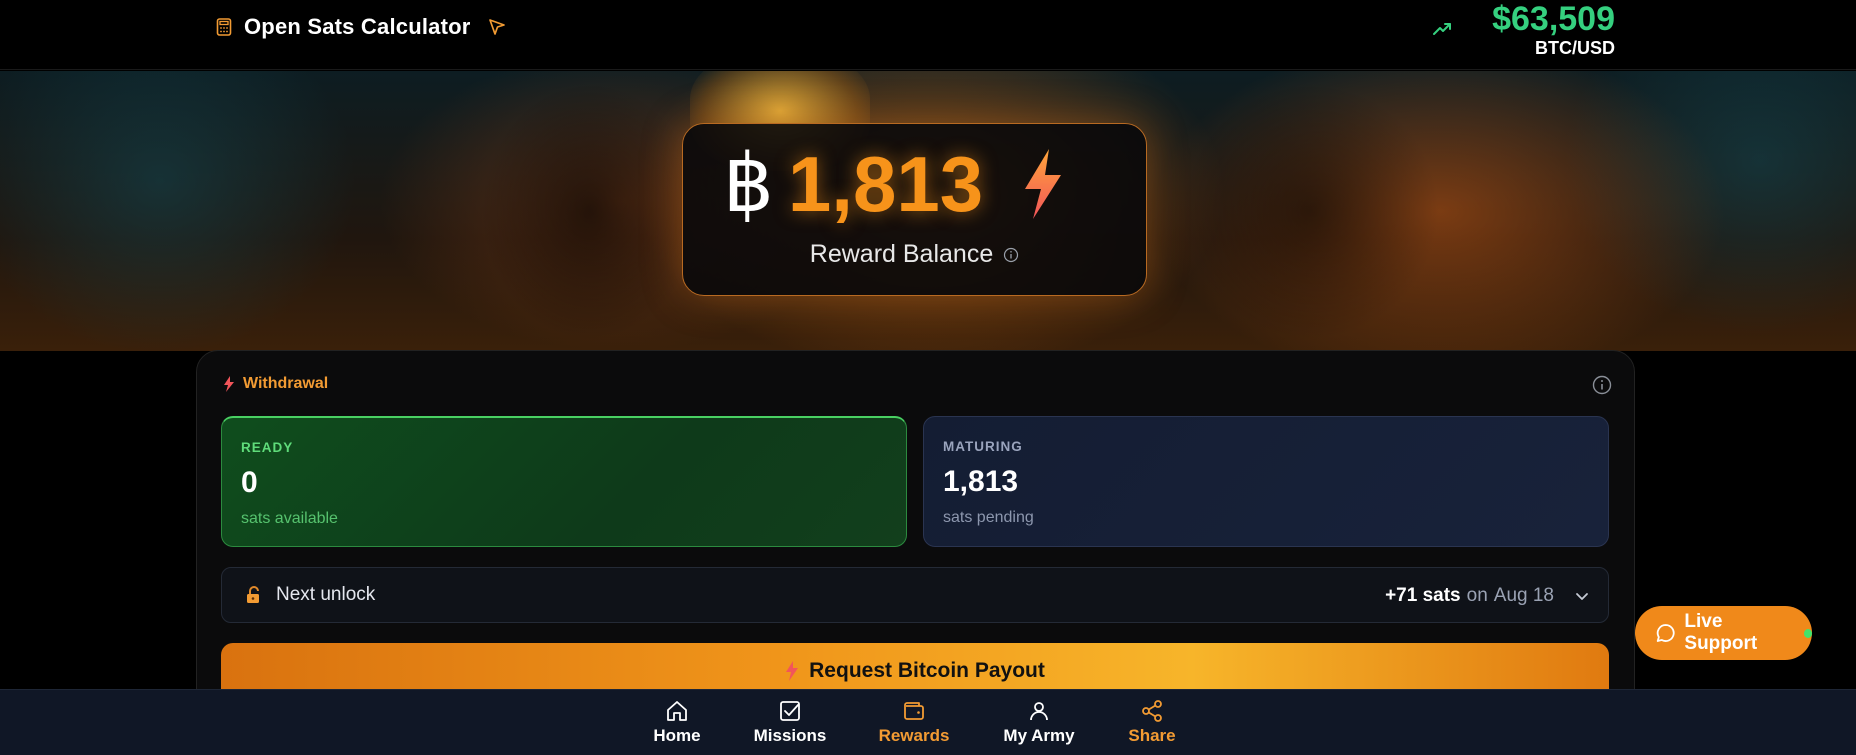  I want to click on home-icon, so click(677, 711).